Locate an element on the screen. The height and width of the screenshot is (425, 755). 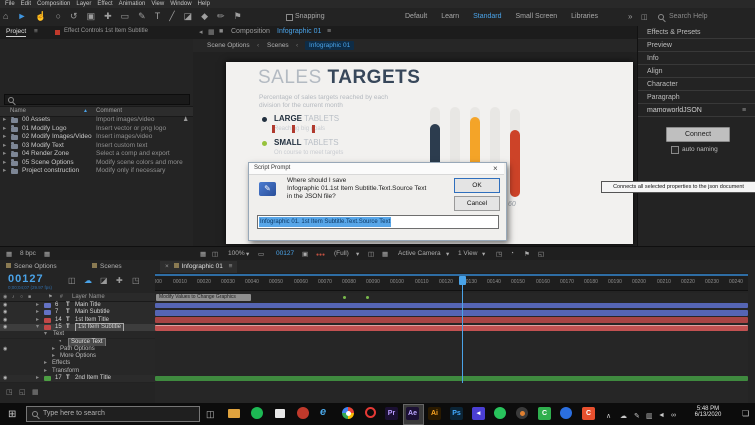
panel-menu-icon: ≡ is located at coordinates (329, 31).